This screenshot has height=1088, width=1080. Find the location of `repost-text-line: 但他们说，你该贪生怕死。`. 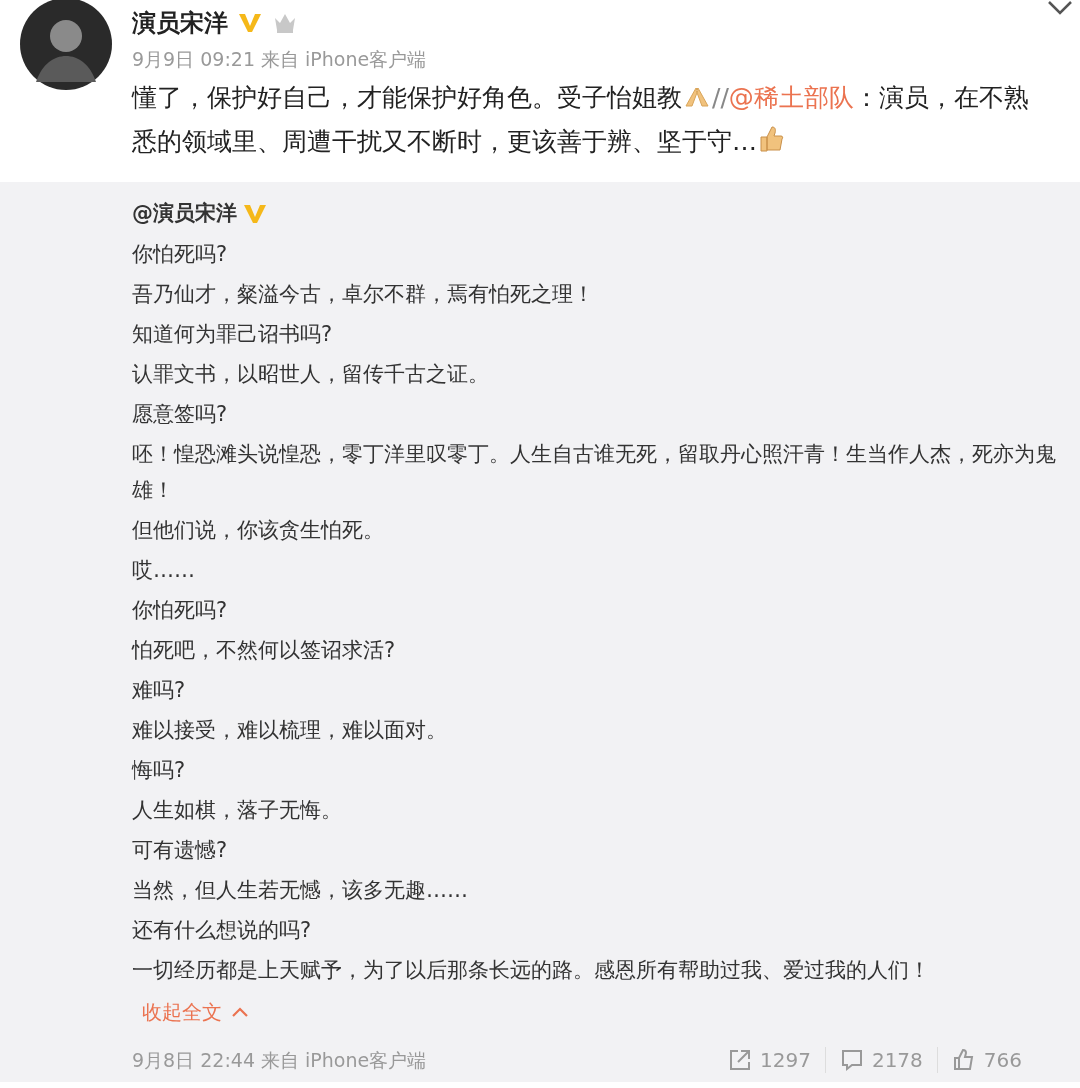

repost-text-line: 但他们说，你该贪生怕死。 is located at coordinates (258, 530).